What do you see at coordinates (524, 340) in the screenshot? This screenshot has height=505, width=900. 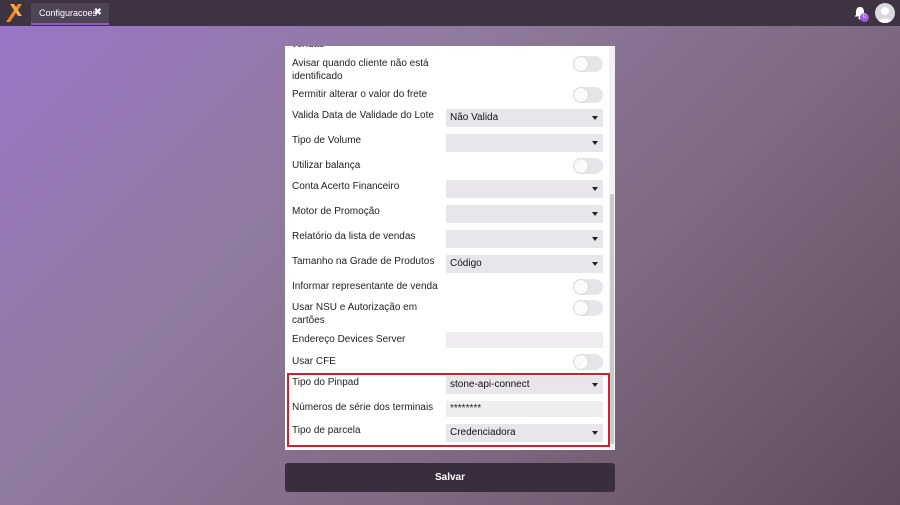 I see `devices-server-input` at bounding box center [524, 340].